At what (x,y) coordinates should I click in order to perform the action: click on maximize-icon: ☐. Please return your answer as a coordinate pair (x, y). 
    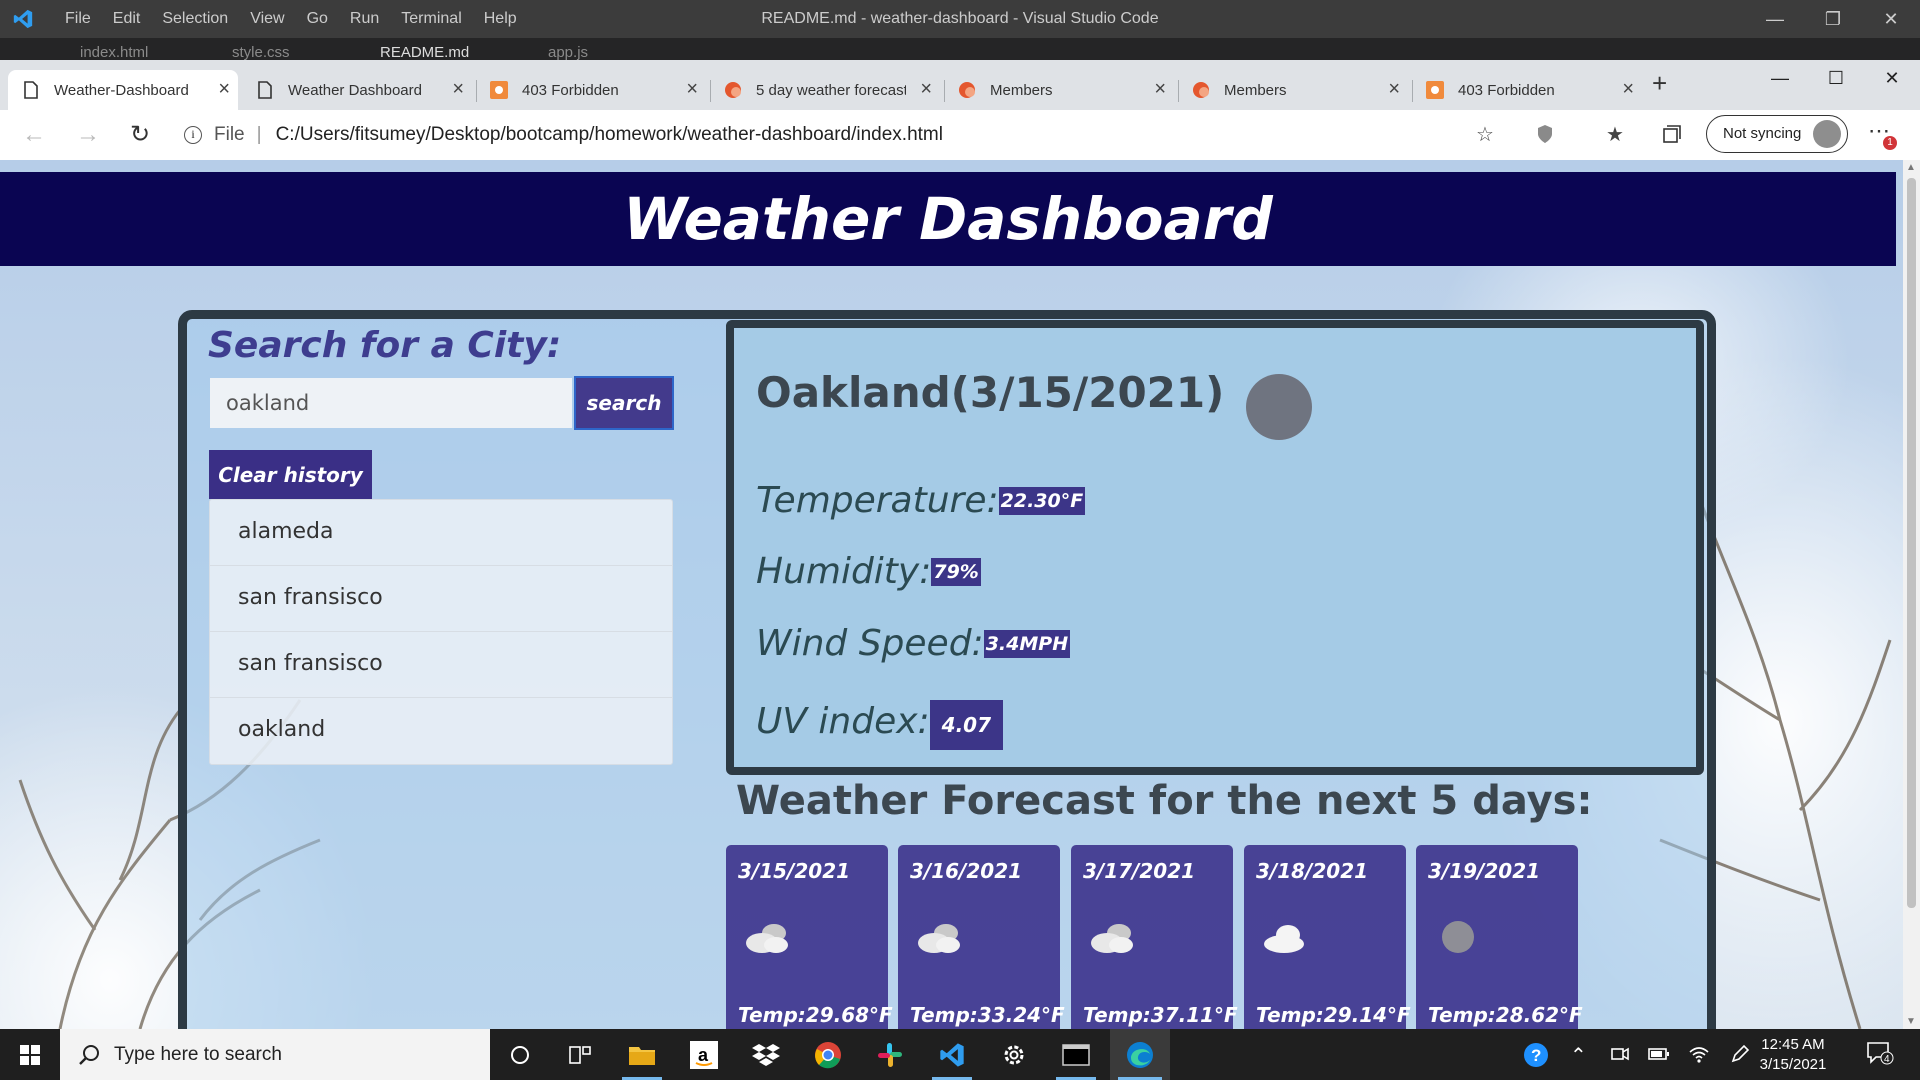
    Looking at the image, I should click on (1836, 78).